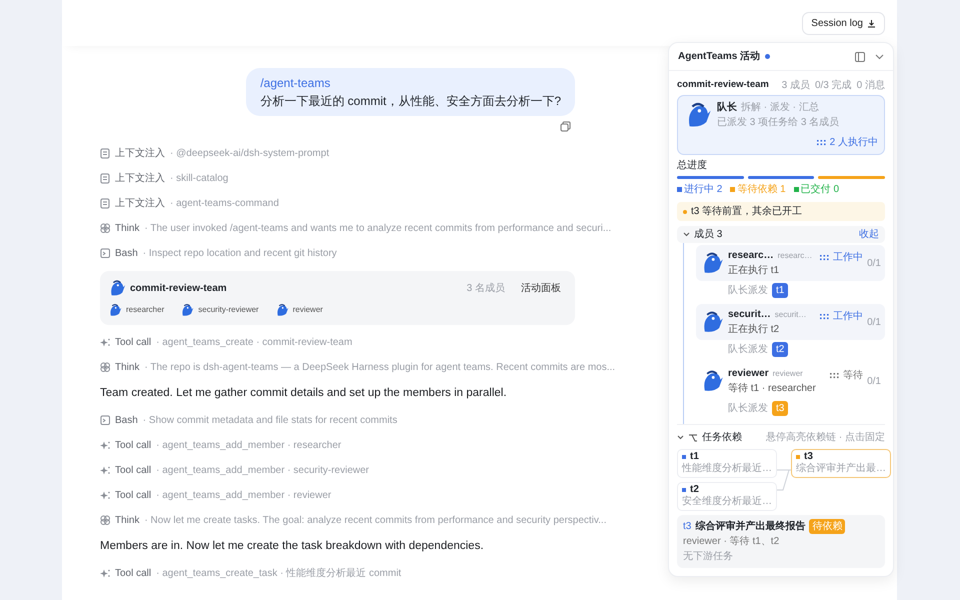 Image resolution: width=960 pixels, height=600 pixels. I want to click on assistant-message: Team created. Let me gather commit details and set up the members in parallel., so click(304, 394).